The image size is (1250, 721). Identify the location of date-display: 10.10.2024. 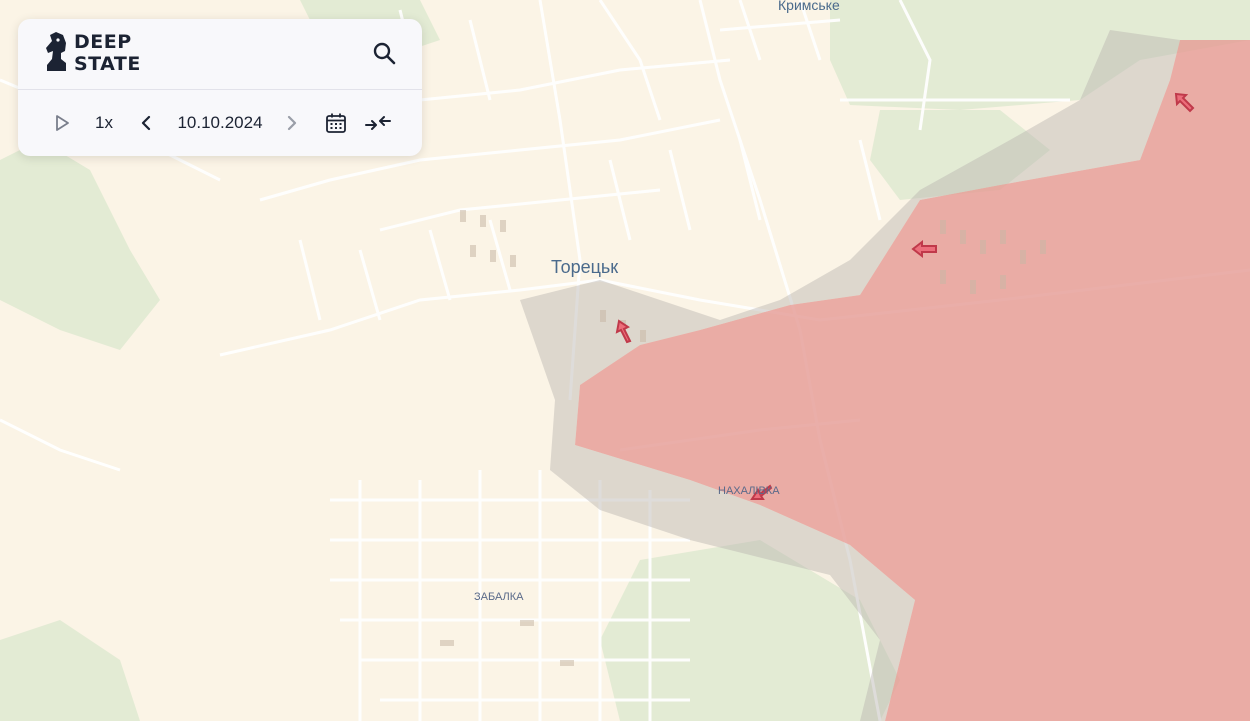
(220, 123).